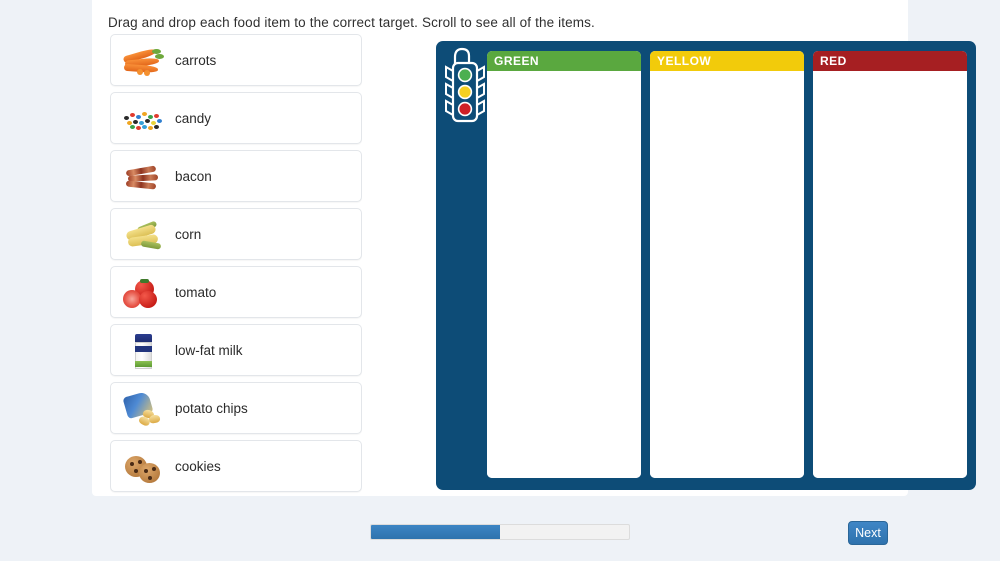 The image size is (1000, 561). Describe the element at coordinates (727, 61) in the screenshot. I see `drop-zone-header-yellow: YELLOW` at that location.